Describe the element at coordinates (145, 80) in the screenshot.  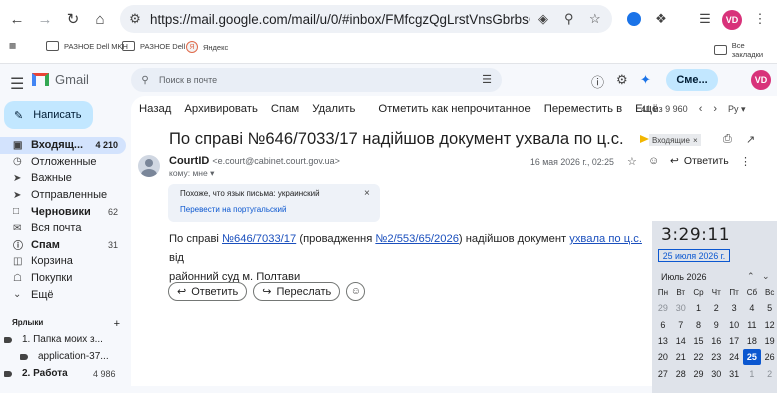
I see `search-icon: ⚲` at that location.